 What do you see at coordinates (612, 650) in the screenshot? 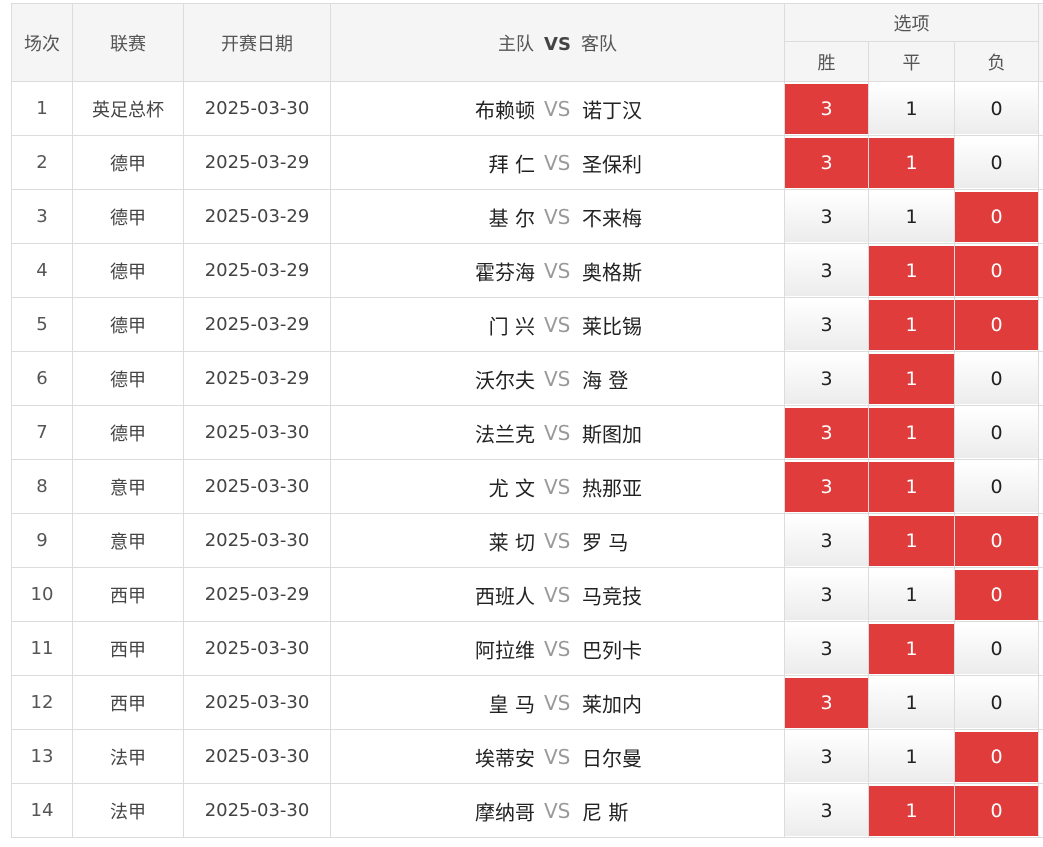
I see `away-team: 巴列卡` at bounding box center [612, 650].